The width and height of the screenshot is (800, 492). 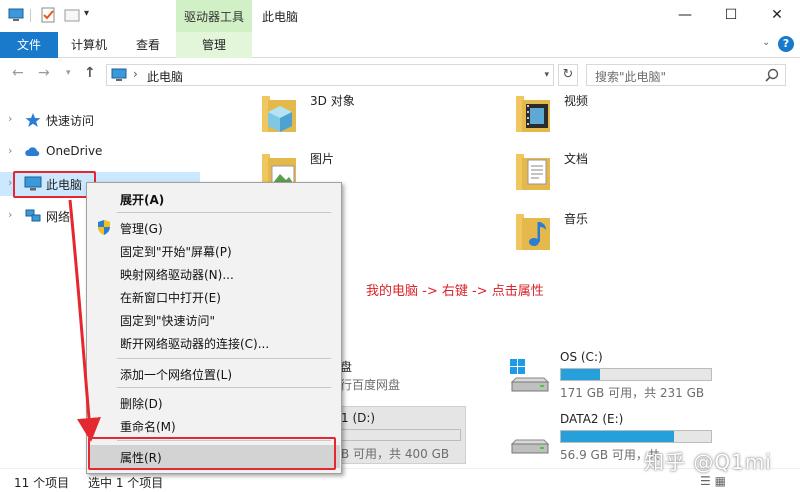 What do you see at coordinates (68, 73) in the screenshot?
I see `recent-locations-button: ▾` at bounding box center [68, 73].